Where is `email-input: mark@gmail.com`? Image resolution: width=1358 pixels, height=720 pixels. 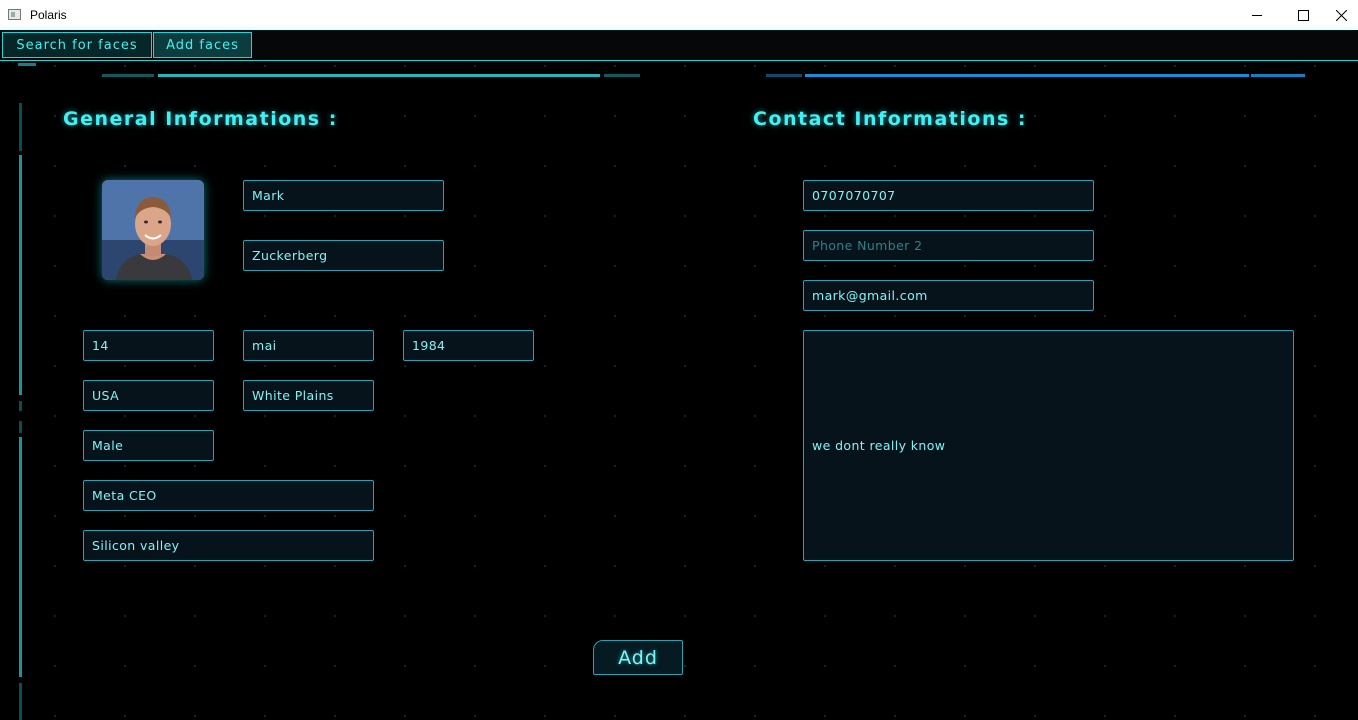
email-input: mark@gmail.com is located at coordinates (948, 295).